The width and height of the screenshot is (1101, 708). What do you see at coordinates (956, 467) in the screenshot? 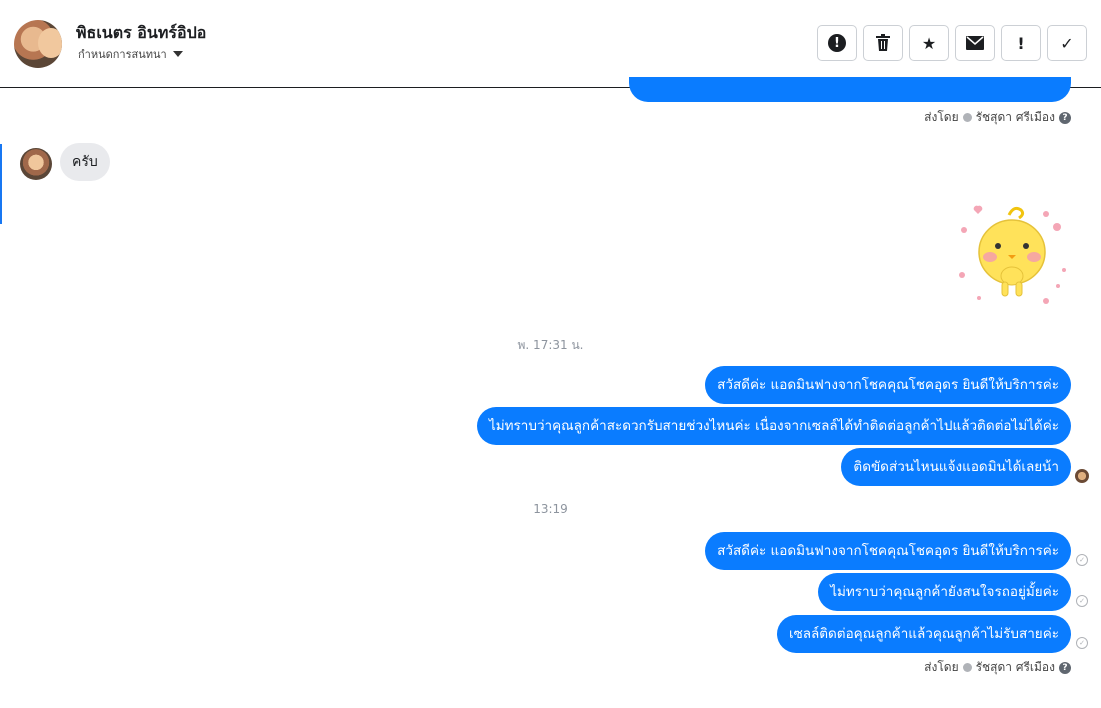
I see `outgoing-message: ติดขัดส่วนไหนแจ้งแอดมินได้เลยน้า` at bounding box center [956, 467].